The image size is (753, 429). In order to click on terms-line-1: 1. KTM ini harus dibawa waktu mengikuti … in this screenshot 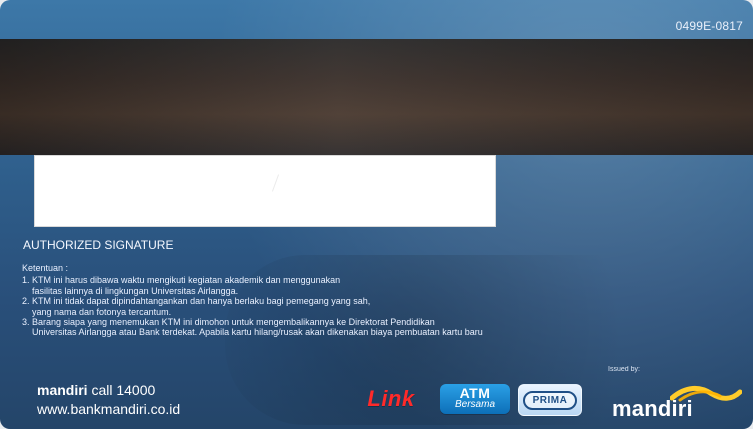, I will do `click(181, 280)`.